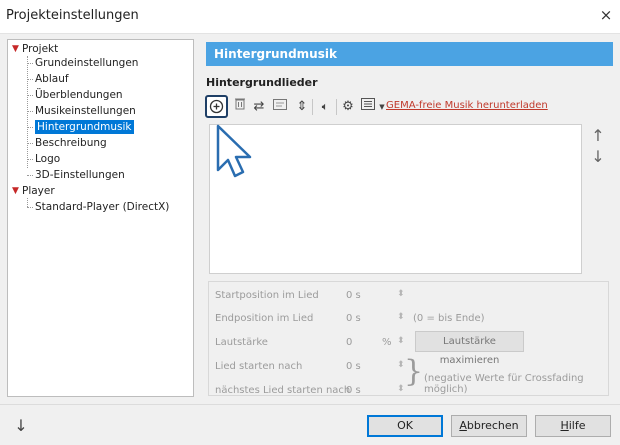 This screenshot has height=445, width=620. What do you see at coordinates (102, 207) in the screenshot?
I see `tree-node-standard-player: Standard-Player (DirectX)` at bounding box center [102, 207].